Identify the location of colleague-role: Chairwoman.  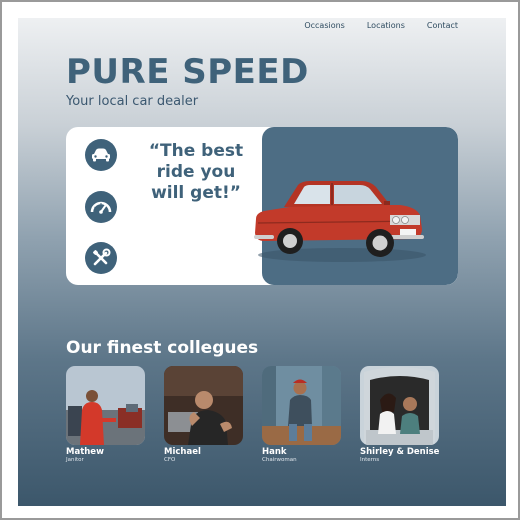
(279, 460).